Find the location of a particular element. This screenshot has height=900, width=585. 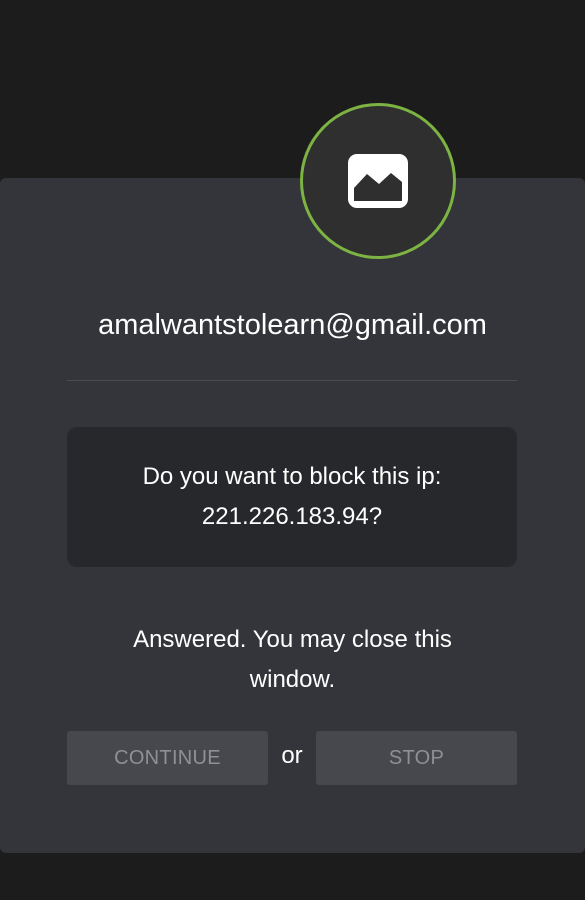

question-text: Do you want to block this ip: is located at coordinates (292, 476).